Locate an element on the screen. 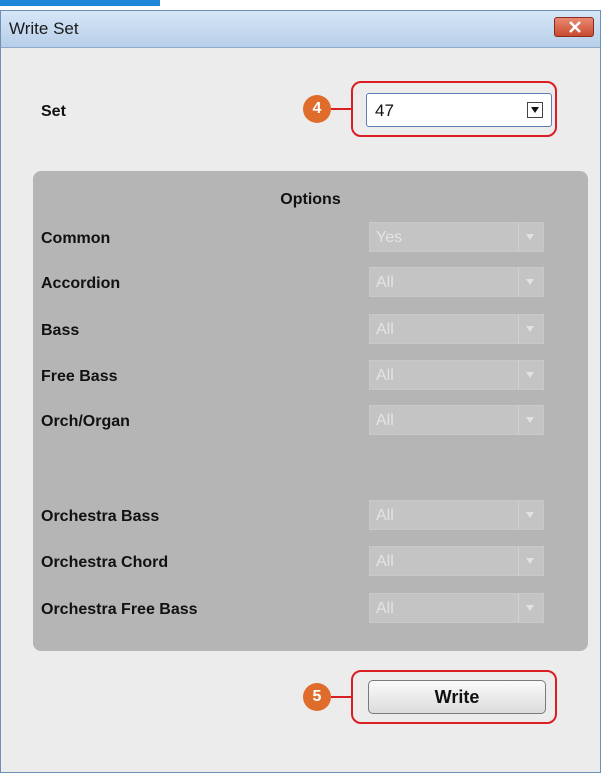 Image resolution: width=601 pixels, height=773 pixels. option-value-common: Yes is located at coordinates (389, 237).